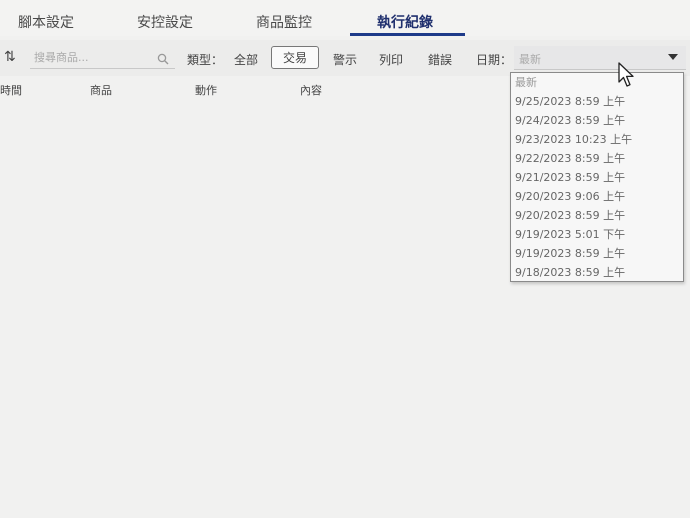 The image size is (690, 518). I want to click on filter-trade: 交易, so click(295, 57).